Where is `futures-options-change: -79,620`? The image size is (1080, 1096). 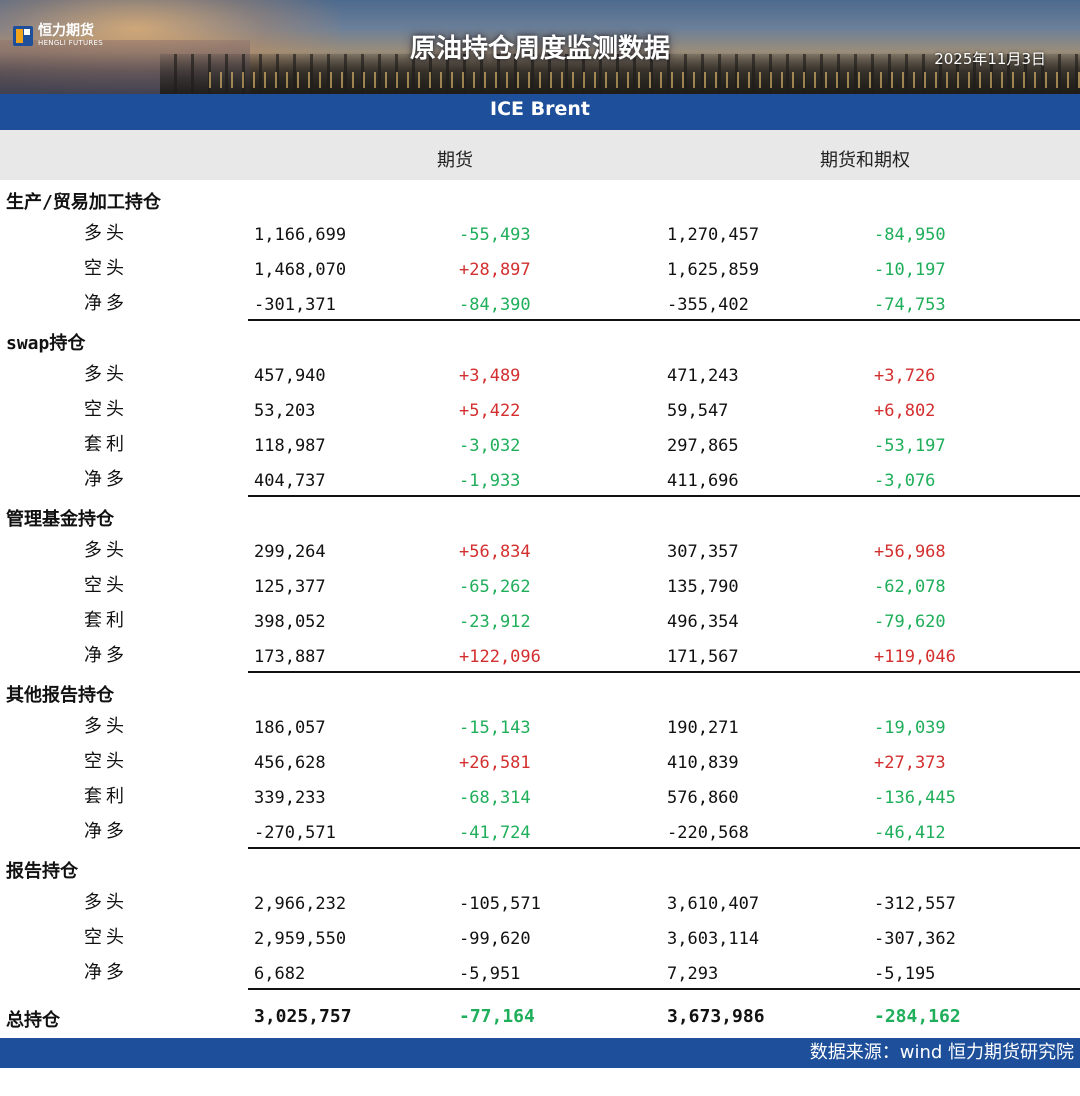 futures-options-change: -79,620 is located at coordinates (910, 622).